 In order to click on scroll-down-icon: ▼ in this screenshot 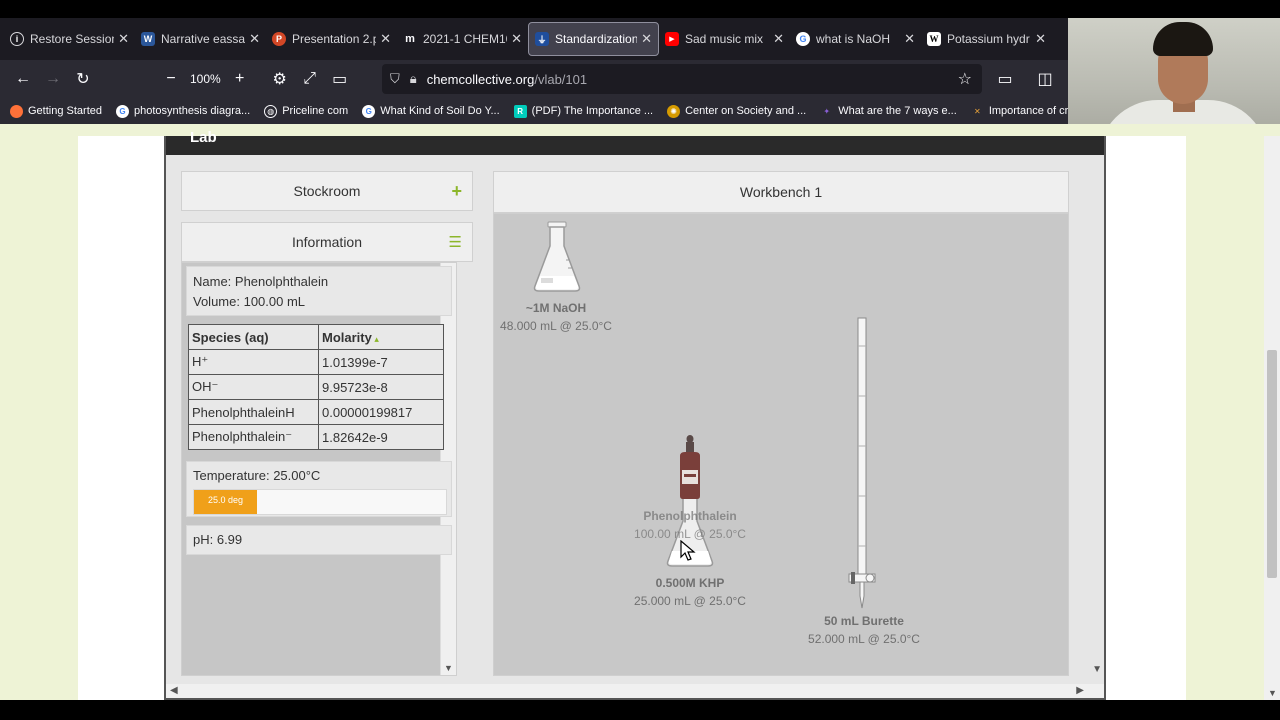, I will do `click(448, 668)`.